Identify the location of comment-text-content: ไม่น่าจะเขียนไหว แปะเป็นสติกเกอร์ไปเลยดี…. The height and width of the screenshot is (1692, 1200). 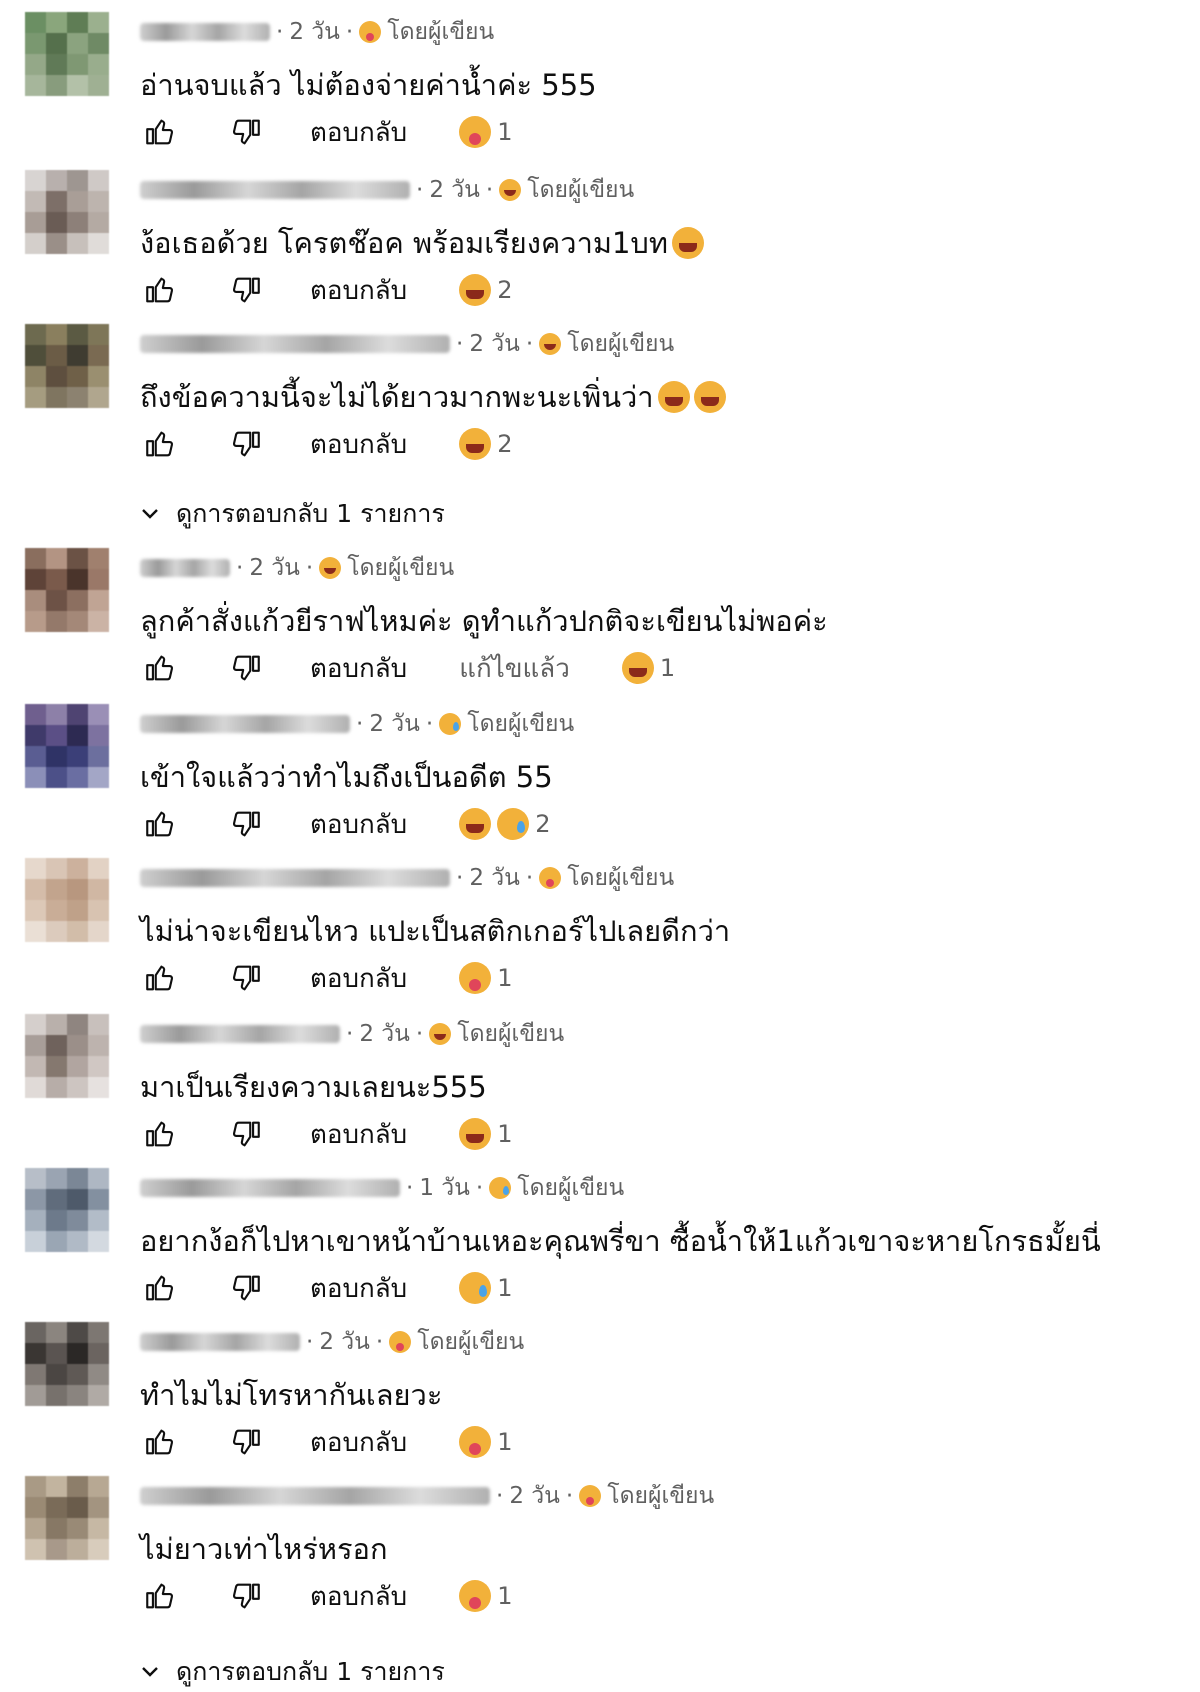
(435, 931).